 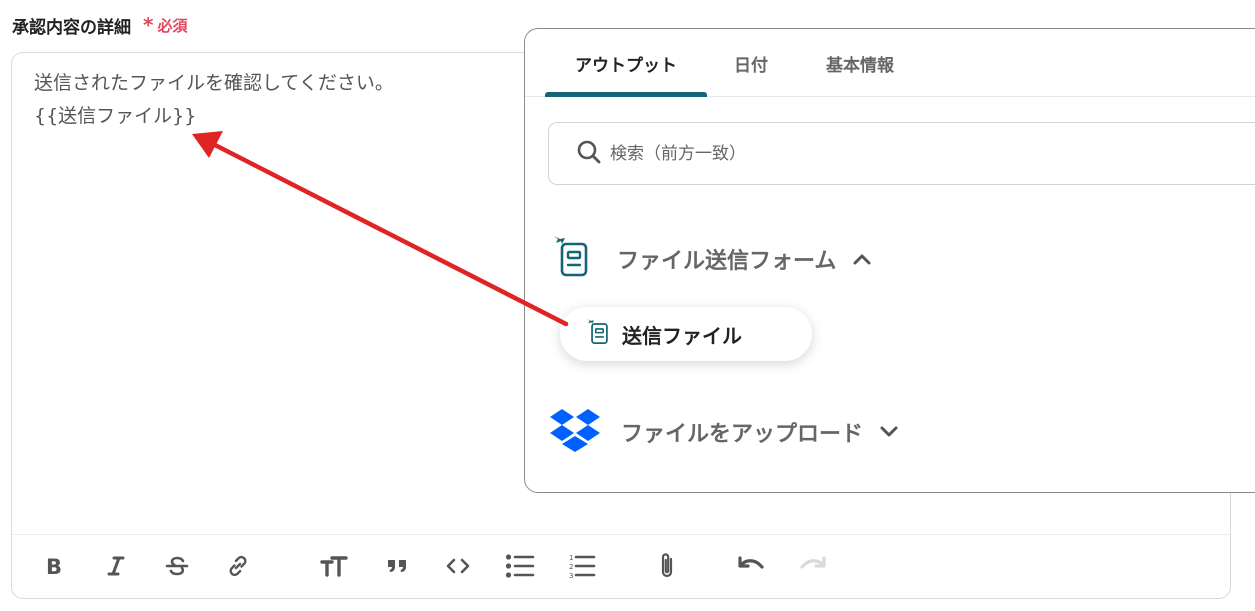 I want to click on code-button, so click(x=458, y=566).